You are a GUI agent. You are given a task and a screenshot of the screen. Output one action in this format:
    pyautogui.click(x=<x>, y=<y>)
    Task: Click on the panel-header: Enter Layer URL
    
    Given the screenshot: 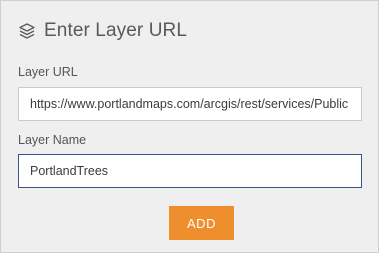 What is the action you would take?
    pyautogui.click(x=102, y=31)
    